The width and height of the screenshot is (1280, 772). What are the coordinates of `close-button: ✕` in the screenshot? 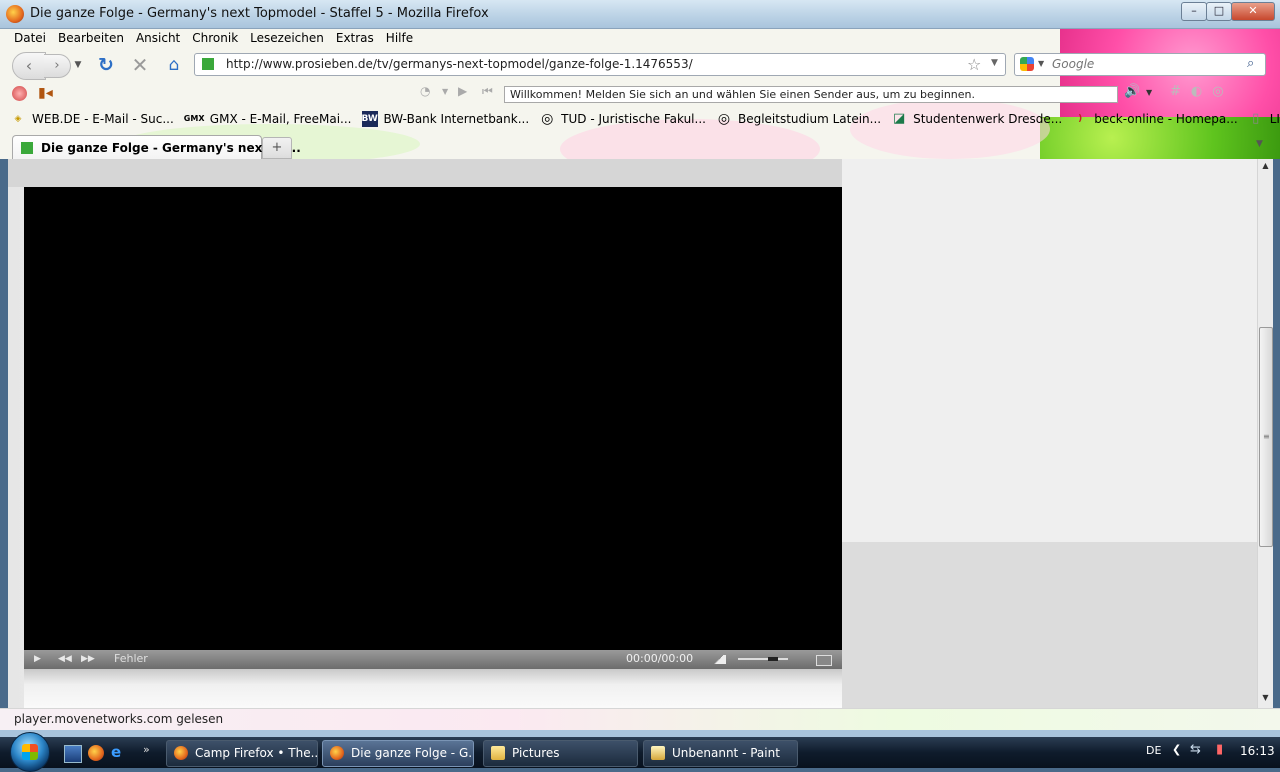 It's located at (1253, 11).